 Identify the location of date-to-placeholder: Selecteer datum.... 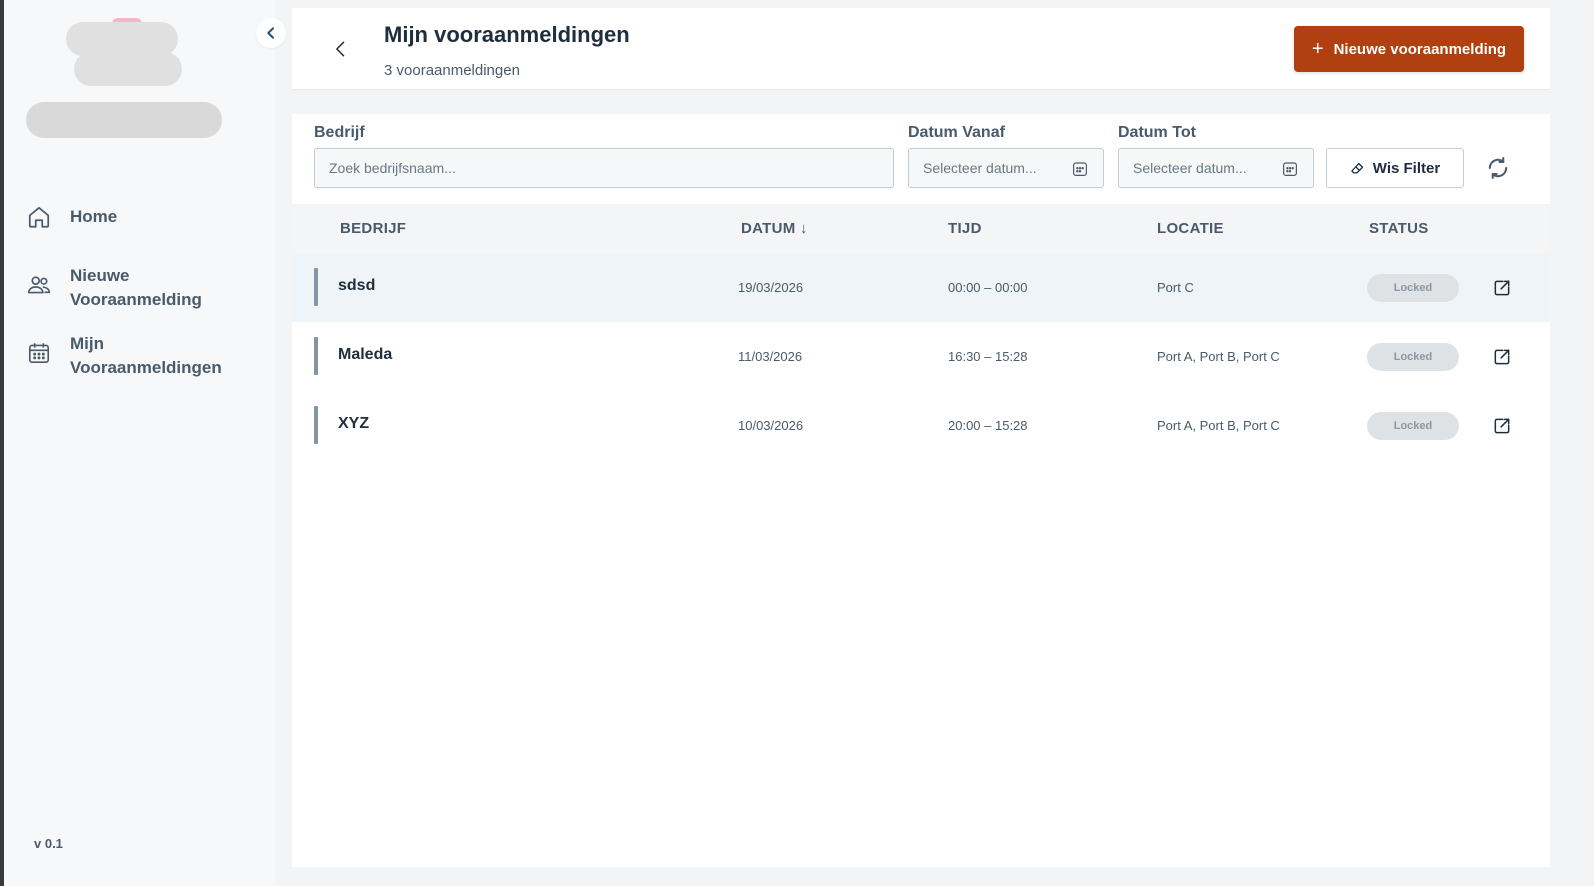
(1190, 168).